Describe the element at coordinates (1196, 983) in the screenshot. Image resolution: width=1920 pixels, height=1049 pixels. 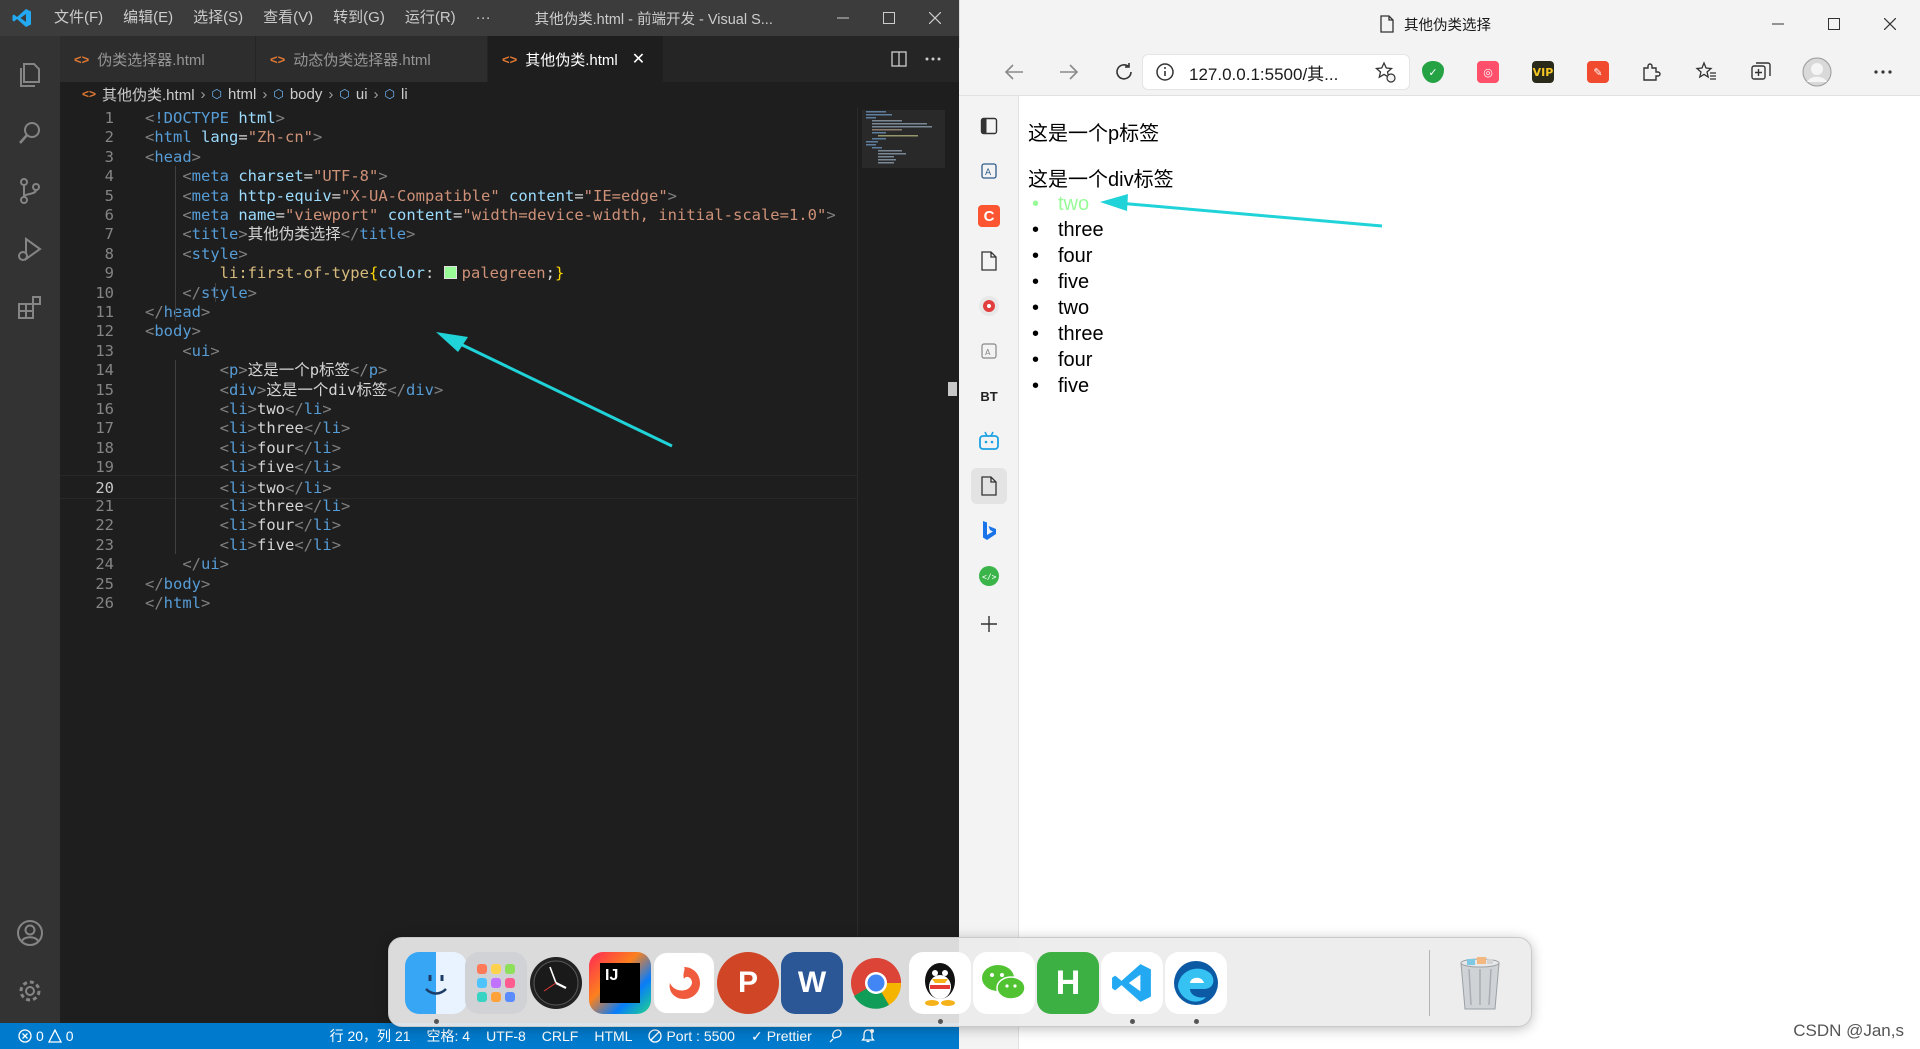
I see `edge-icon` at that location.